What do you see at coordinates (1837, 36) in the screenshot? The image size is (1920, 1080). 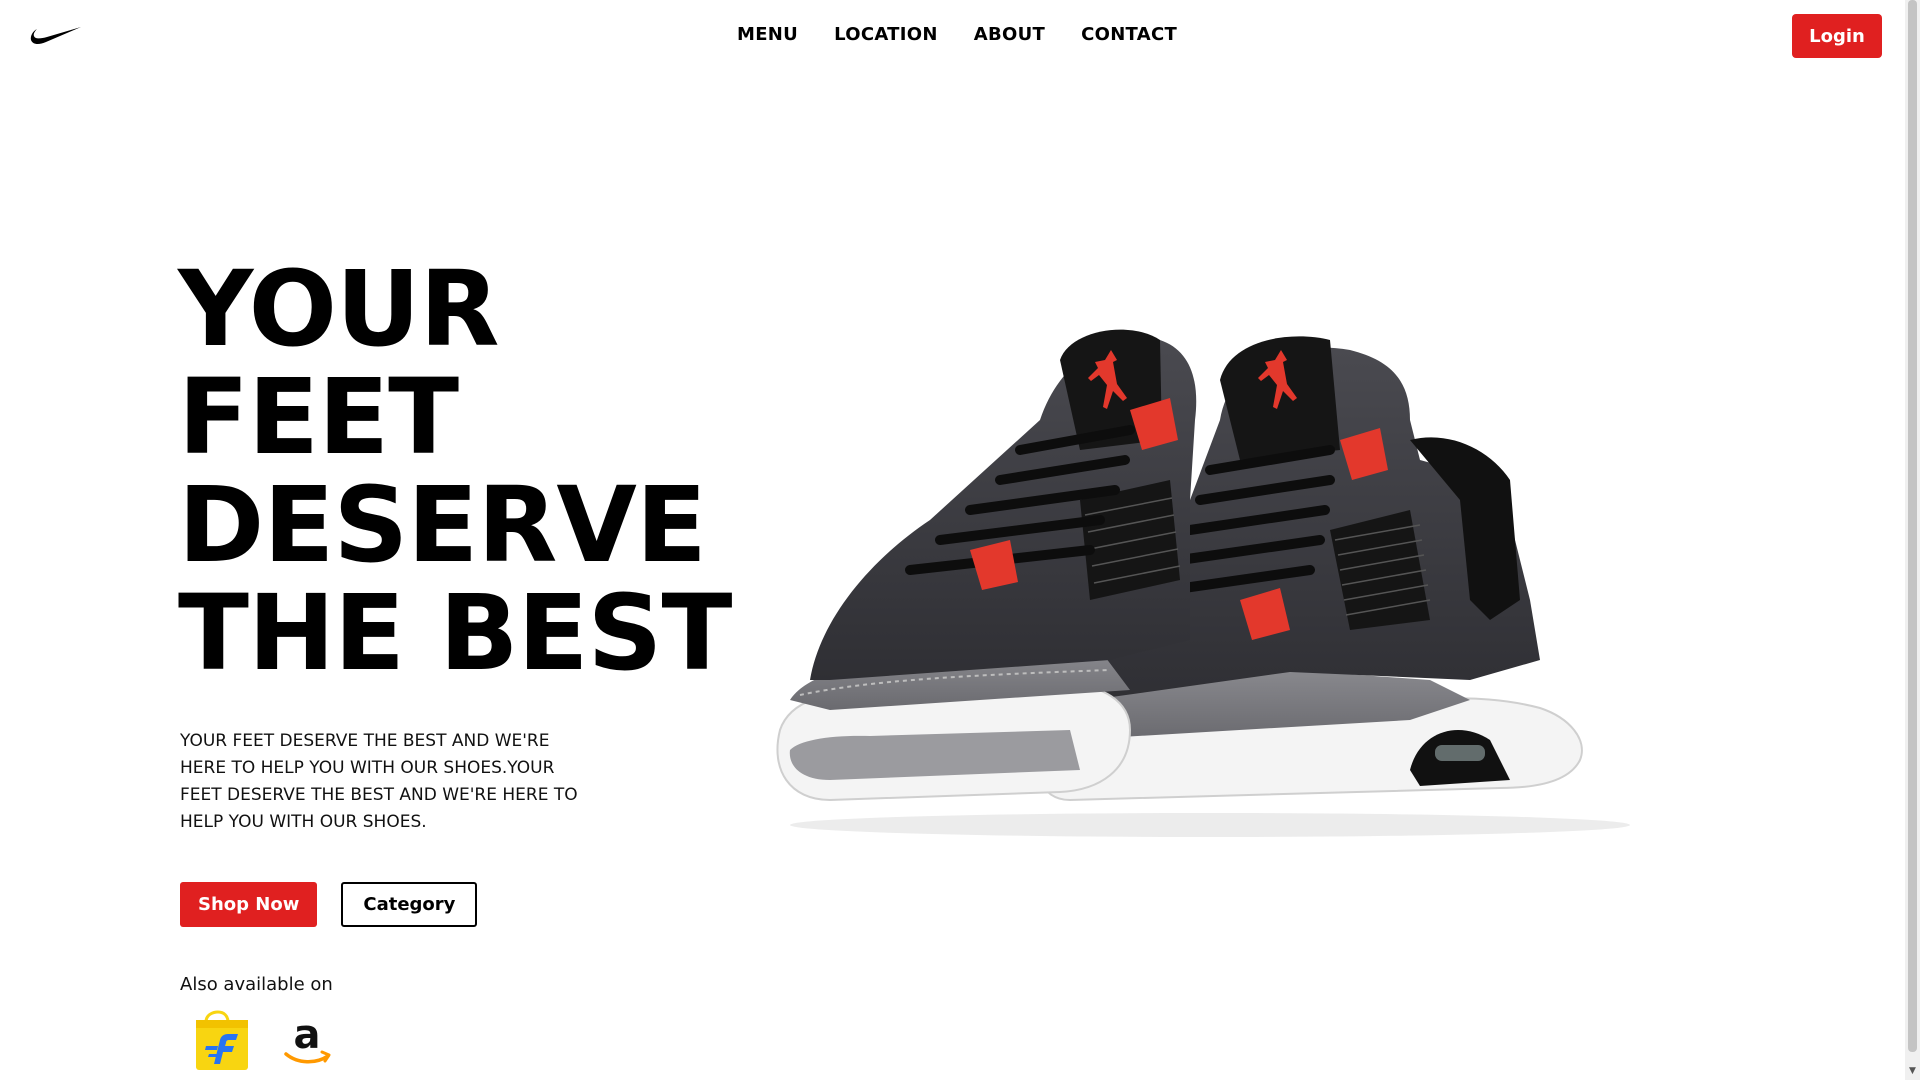 I see `login-button: Login` at bounding box center [1837, 36].